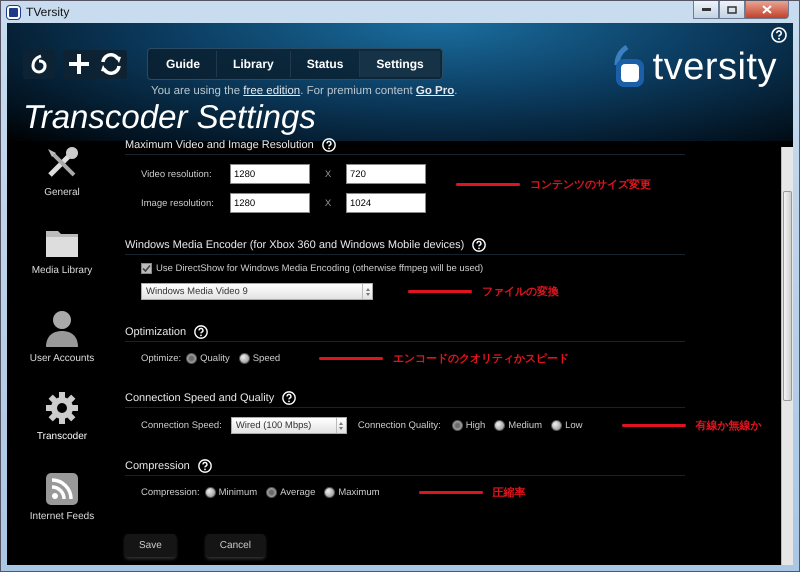 Image resolution: width=800 pixels, height=572 pixels. I want to click on field-label: Connection Speed:, so click(181, 425).